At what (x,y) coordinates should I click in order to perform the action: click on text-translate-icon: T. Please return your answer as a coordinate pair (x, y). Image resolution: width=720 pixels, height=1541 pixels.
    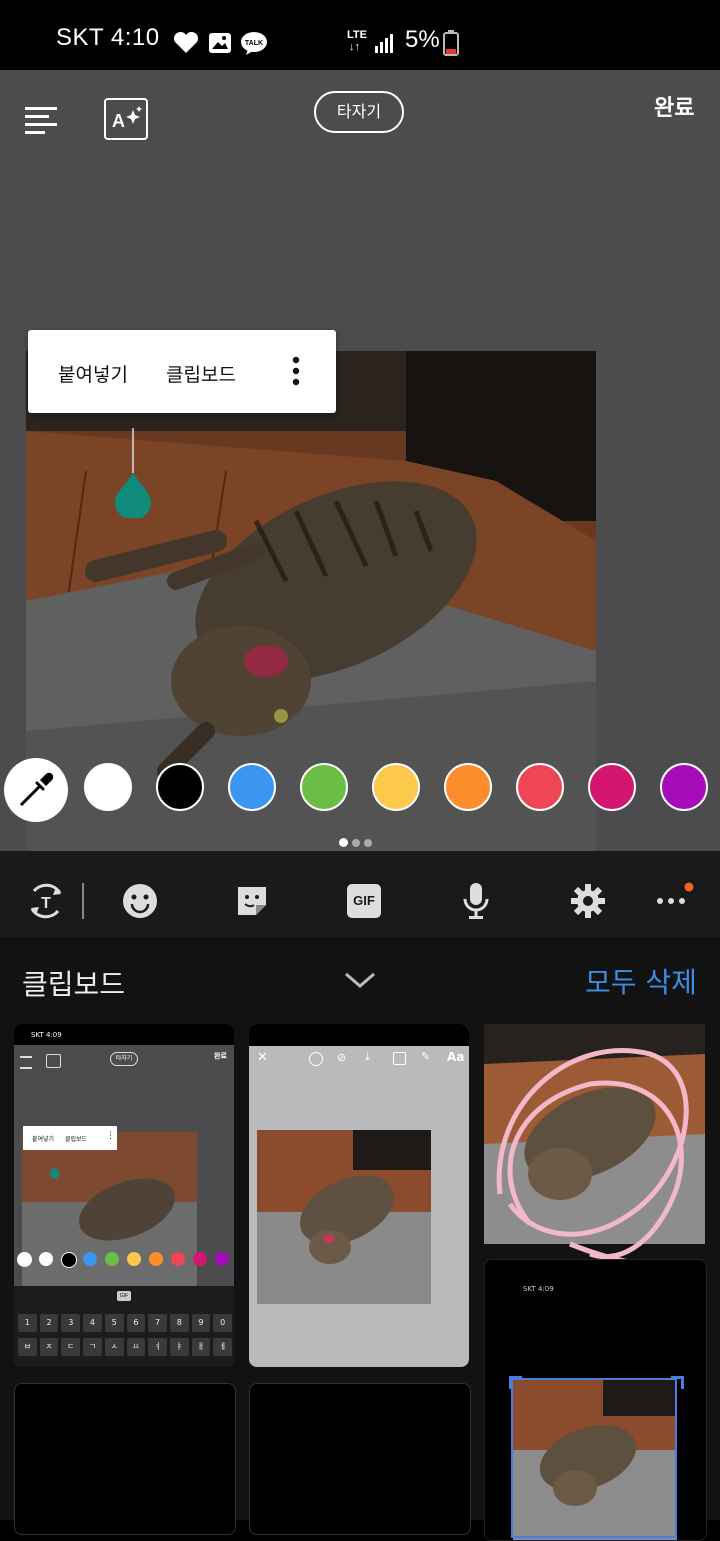
    Looking at the image, I should click on (46, 901).